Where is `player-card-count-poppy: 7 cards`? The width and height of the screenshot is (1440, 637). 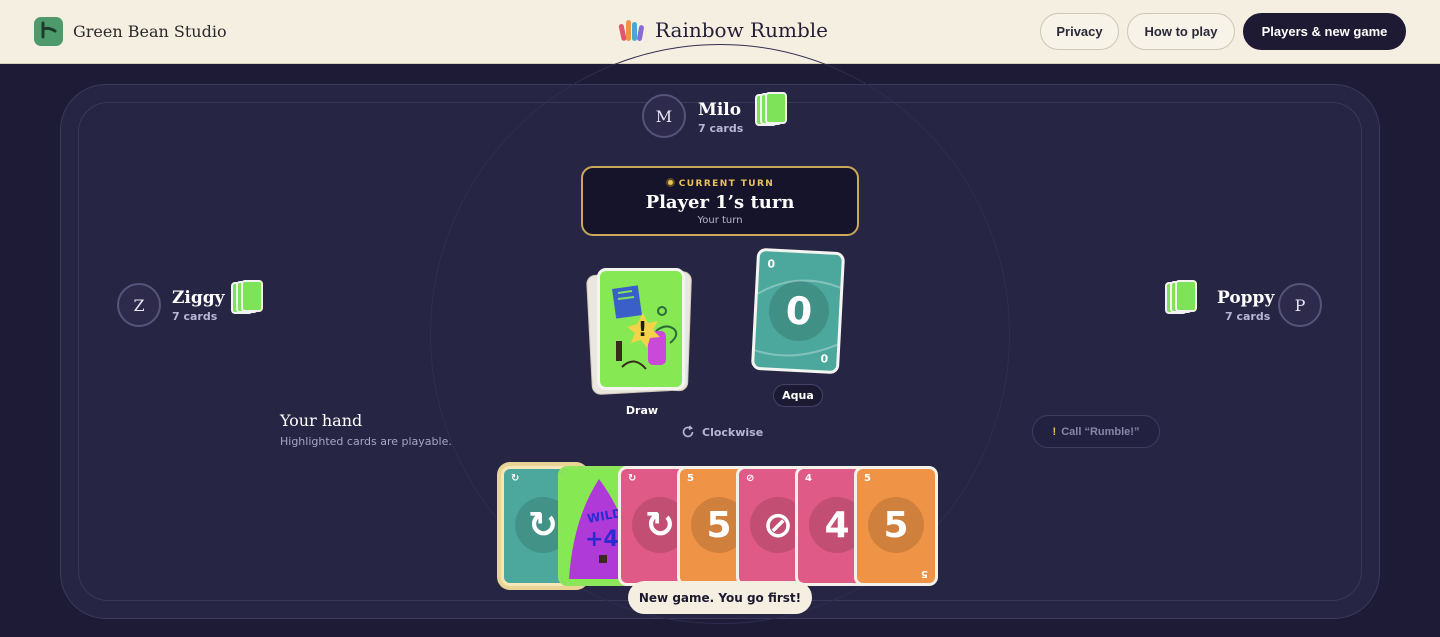
player-card-count-poppy: 7 cards is located at coordinates (1248, 316).